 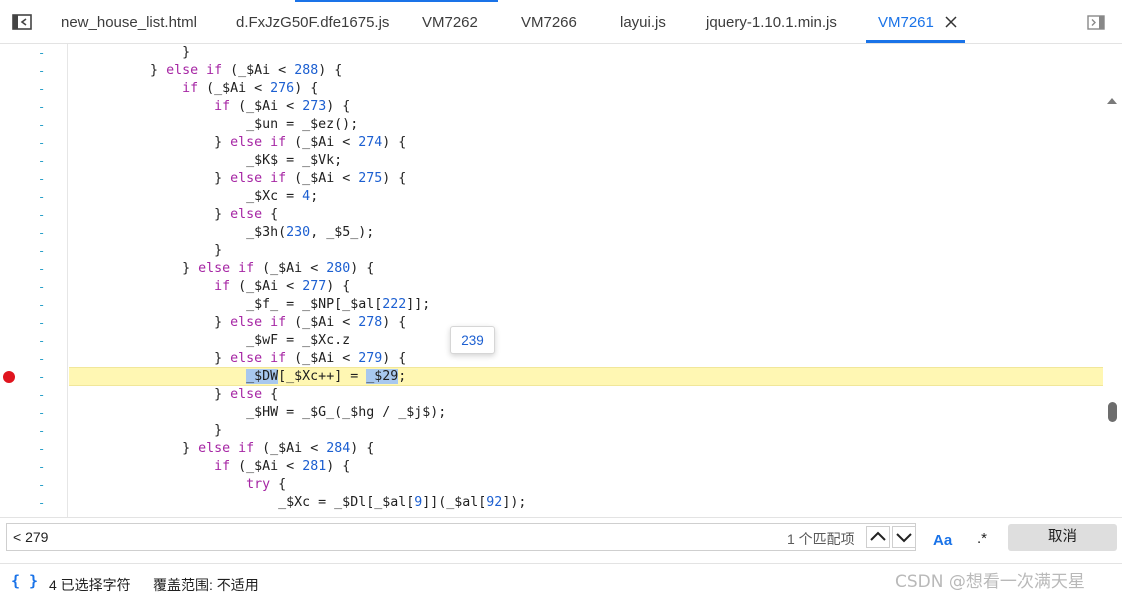 What do you see at coordinates (22, 22) in the screenshot?
I see `toggle-navigator-icon` at bounding box center [22, 22].